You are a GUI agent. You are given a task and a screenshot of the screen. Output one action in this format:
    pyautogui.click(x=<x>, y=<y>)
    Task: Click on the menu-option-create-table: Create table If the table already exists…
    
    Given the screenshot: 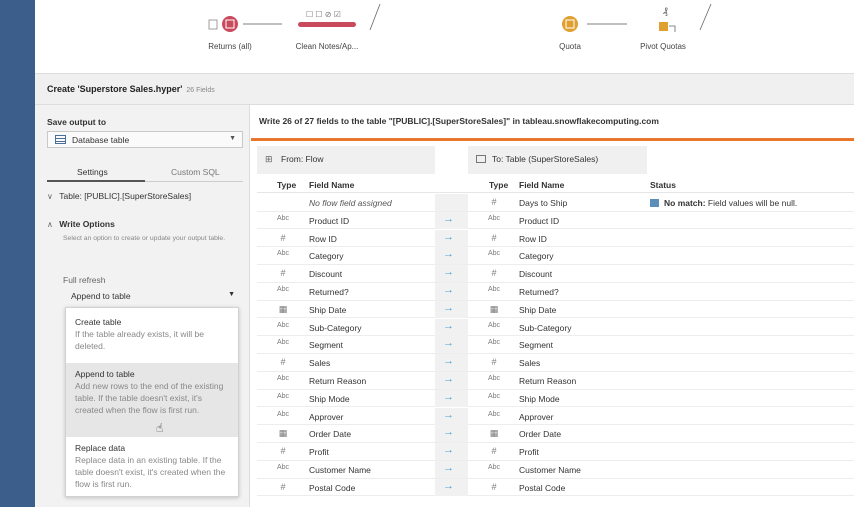 What is the action you would take?
    pyautogui.click(x=152, y=337)
    